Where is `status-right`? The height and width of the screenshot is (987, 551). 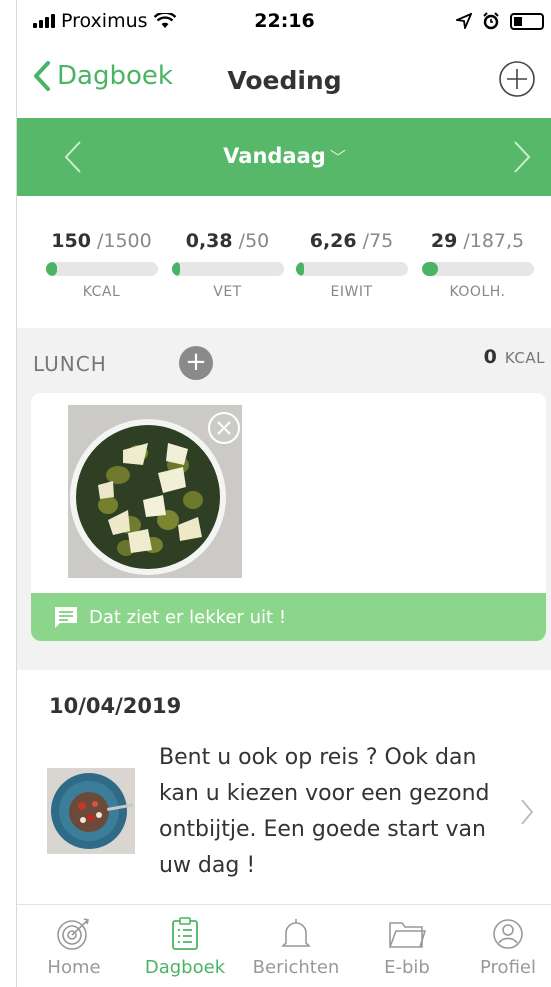 status-right is located at coordinates (500, 21).